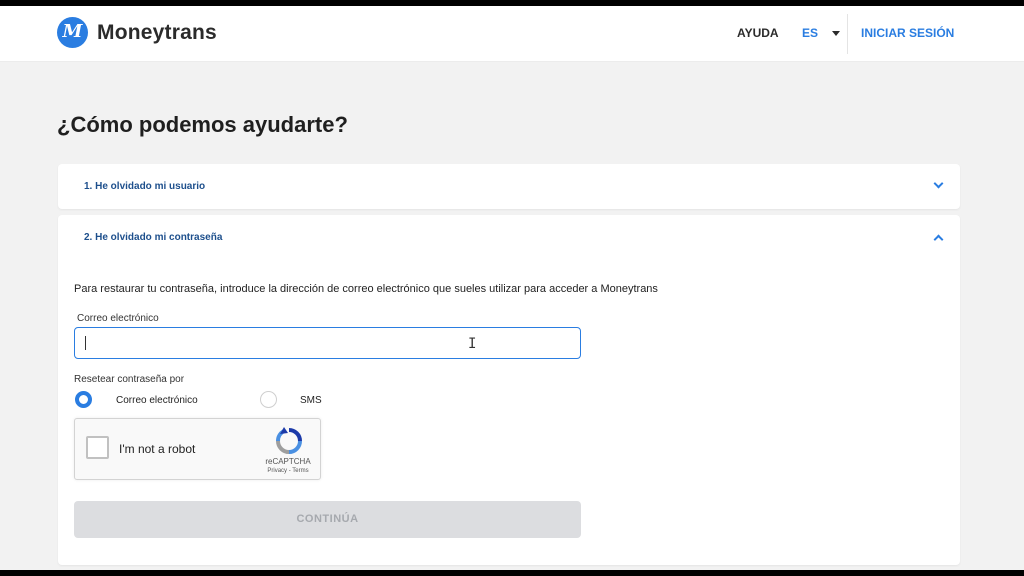 This screenshot has width=1024, height=576. Describe the element at coordinates (153, 237) in the screenshot. I see `accordion-title: 2. He olvidado mi contraseña` at that location.